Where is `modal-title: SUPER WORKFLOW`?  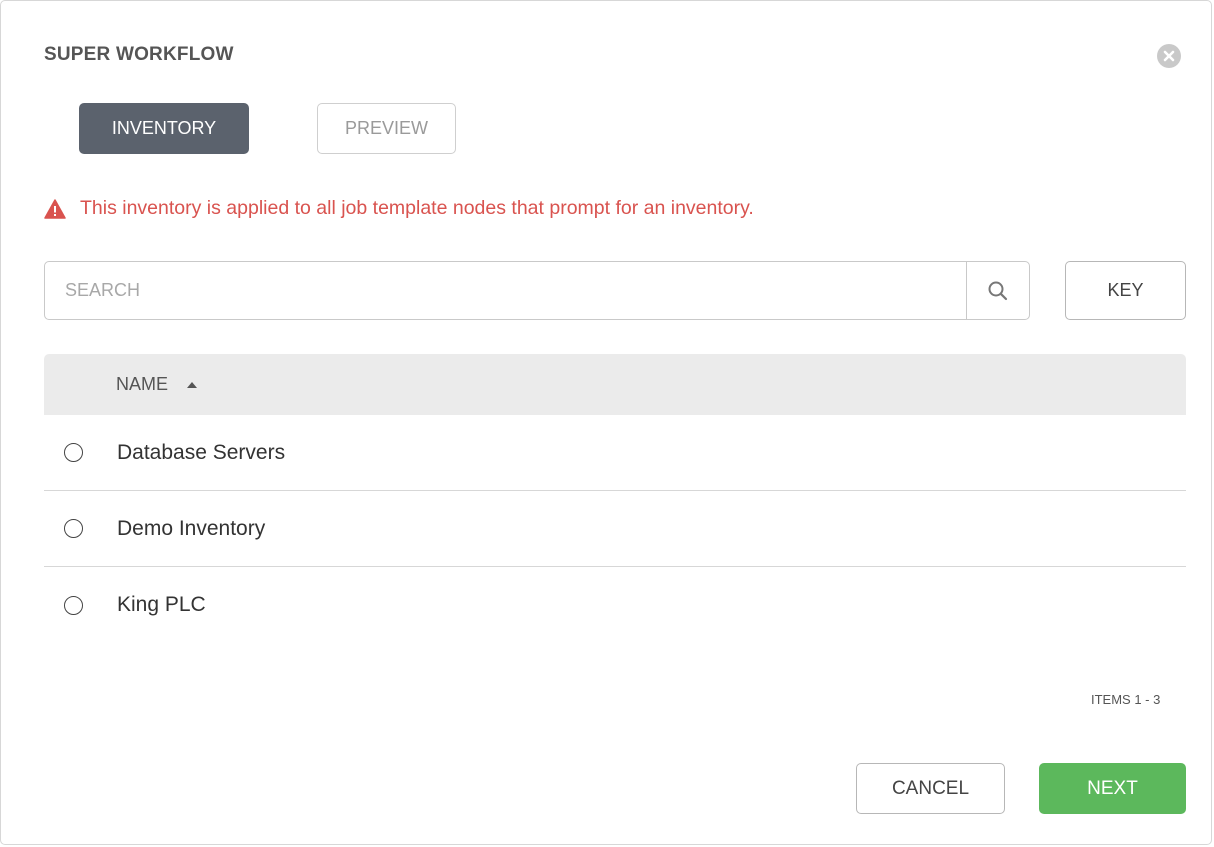 modal-title: SUPER WORKFLOW is located at coordinates (139, 54).